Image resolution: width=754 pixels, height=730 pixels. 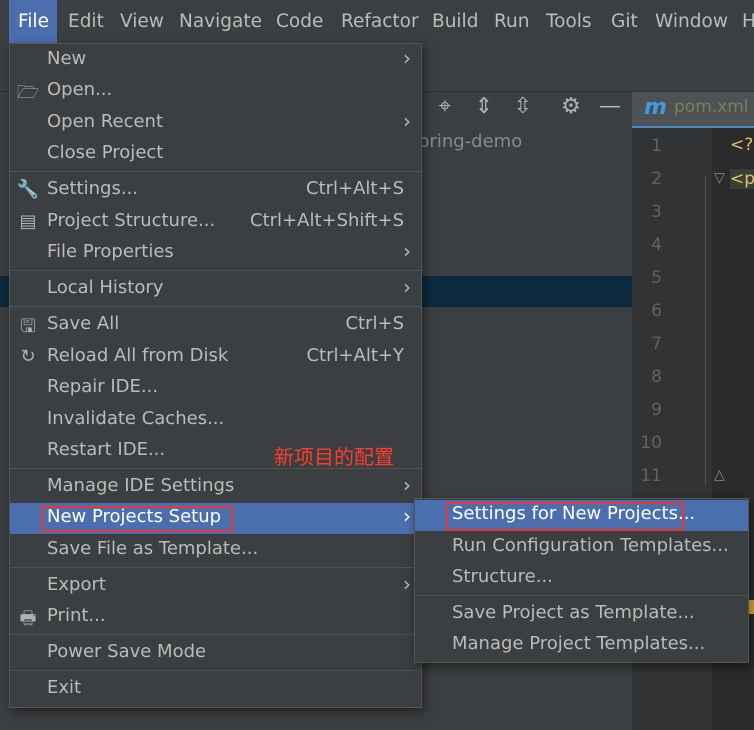 What do you see at coordinates (215, 653) in the screenshot?
I see `menu-item-power-save-mode: Power Save Mode` at bounding box center [215, 653].